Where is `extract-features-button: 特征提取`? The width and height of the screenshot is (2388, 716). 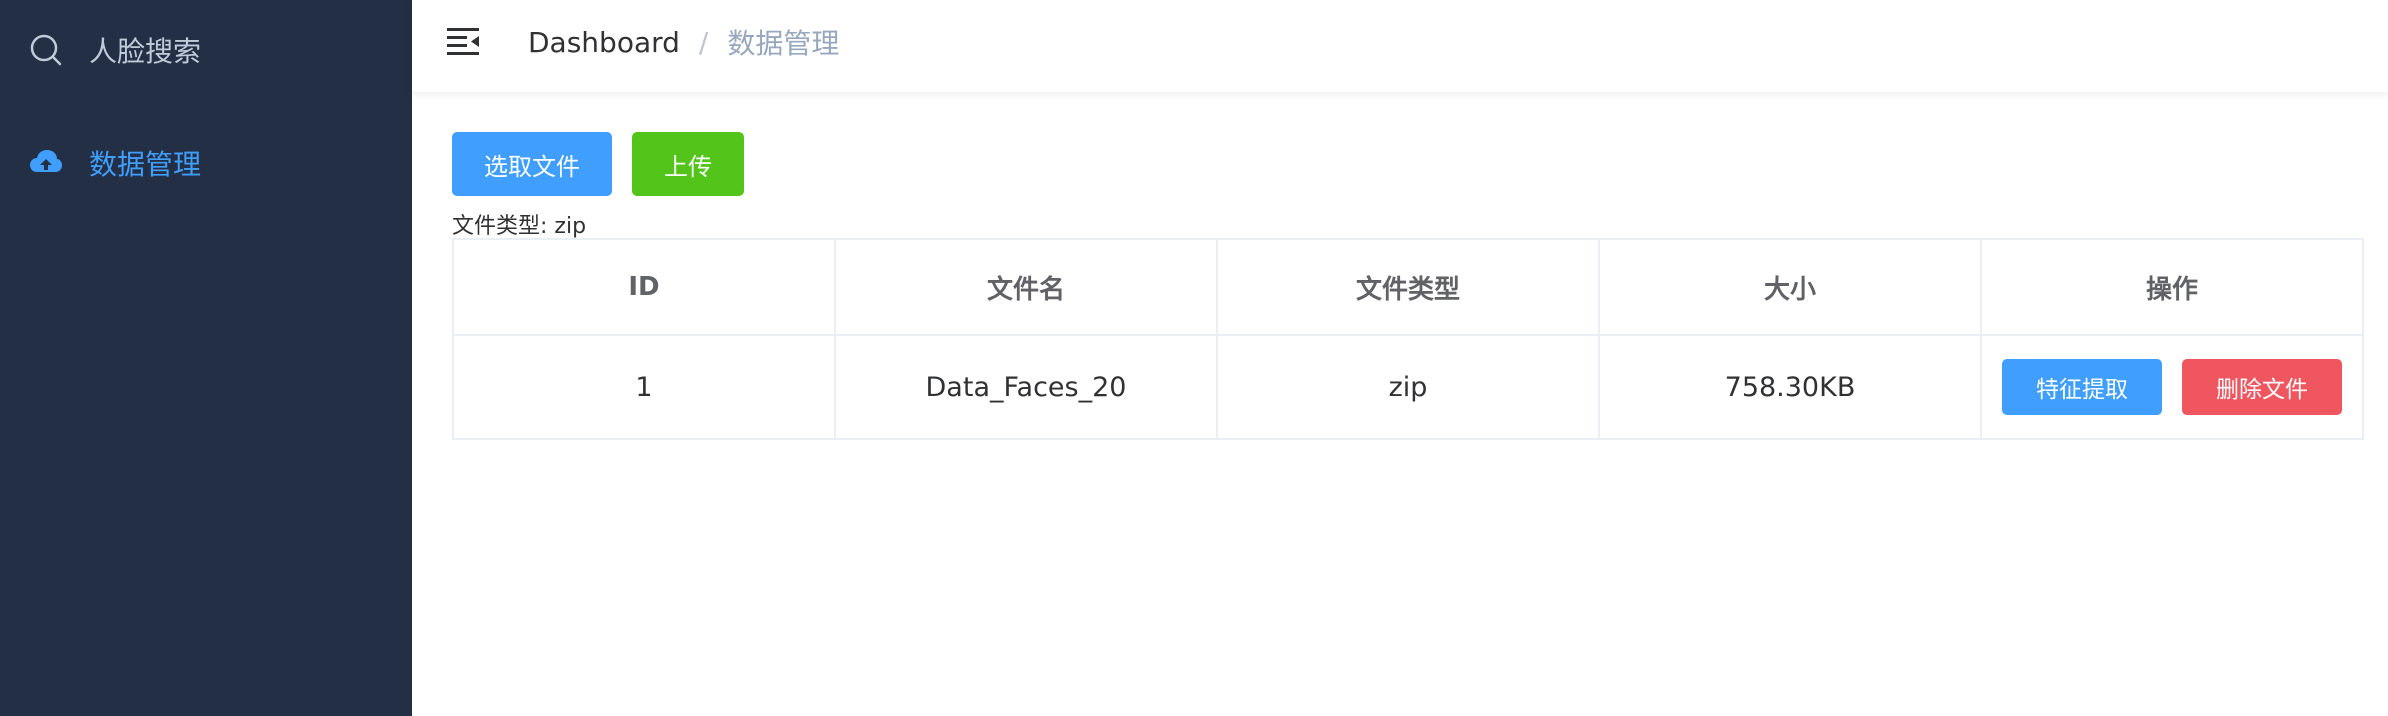
extract-features-button: 特征提取 is located at coordinates (2082, 387).